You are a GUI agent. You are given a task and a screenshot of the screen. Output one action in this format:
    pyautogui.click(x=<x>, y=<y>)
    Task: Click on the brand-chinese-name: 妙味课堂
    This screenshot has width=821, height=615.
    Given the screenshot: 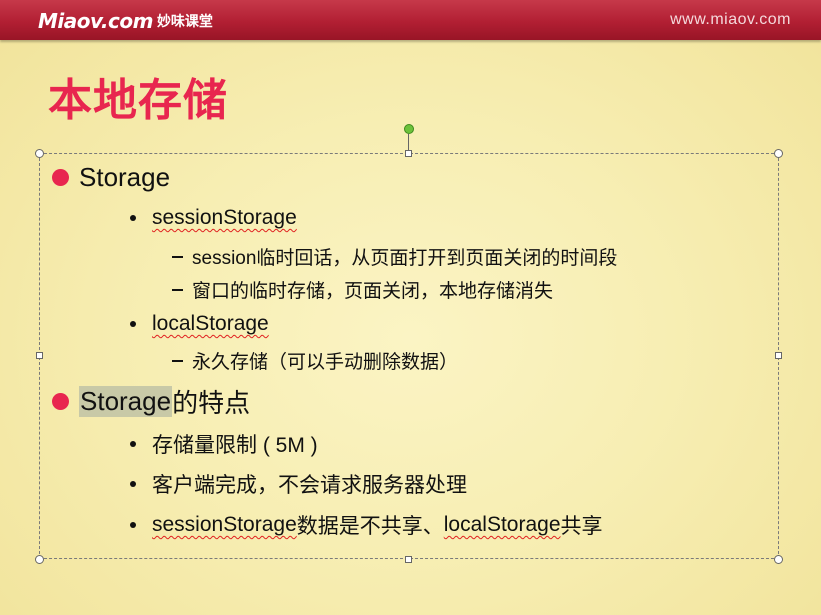 What is the action you would take?
    pyautogui.click(x=184, y=22)
    